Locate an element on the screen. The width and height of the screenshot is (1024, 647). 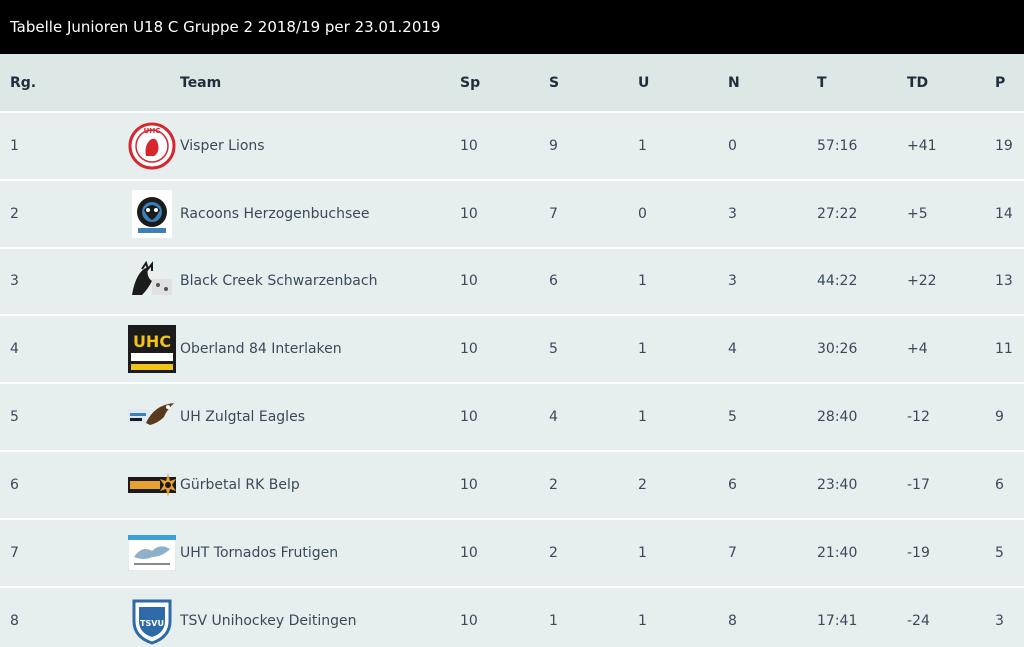
header-n: N is located at coordinates (772, 83).